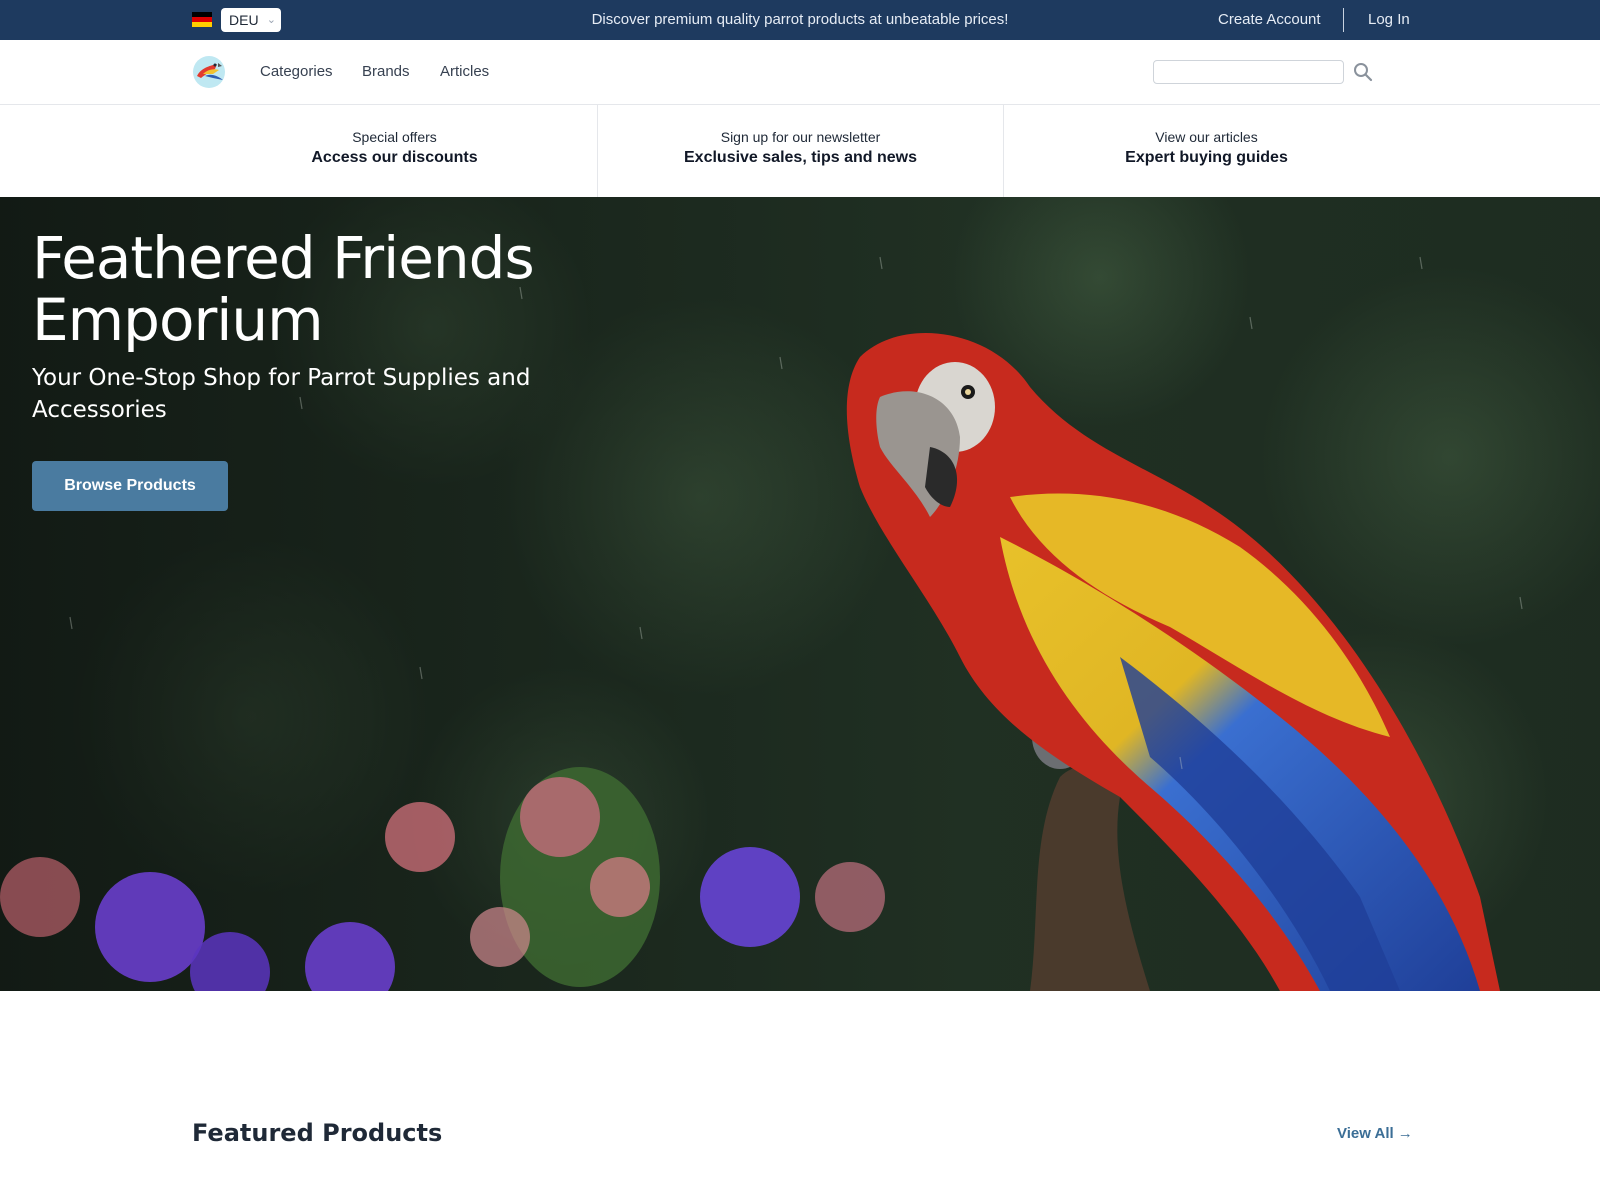 The height and width of the screenshot is (1200, 1600). What do you see at coordinates (800, 72) in the screenshot?
I see `main-navigation: Categories Brands Articles` at bounding box center [800, 72].